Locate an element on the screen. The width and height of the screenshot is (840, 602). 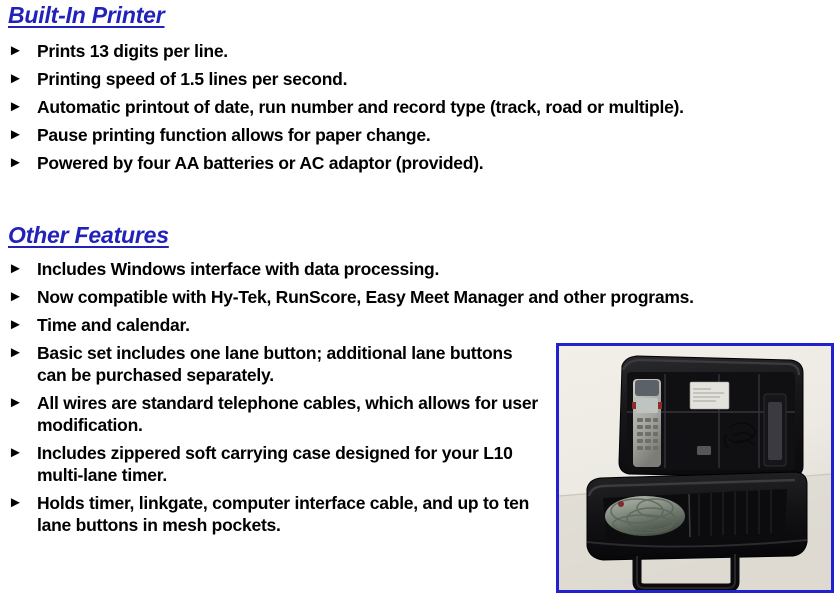
product-photo-frame is located at coordinates (695, 468).